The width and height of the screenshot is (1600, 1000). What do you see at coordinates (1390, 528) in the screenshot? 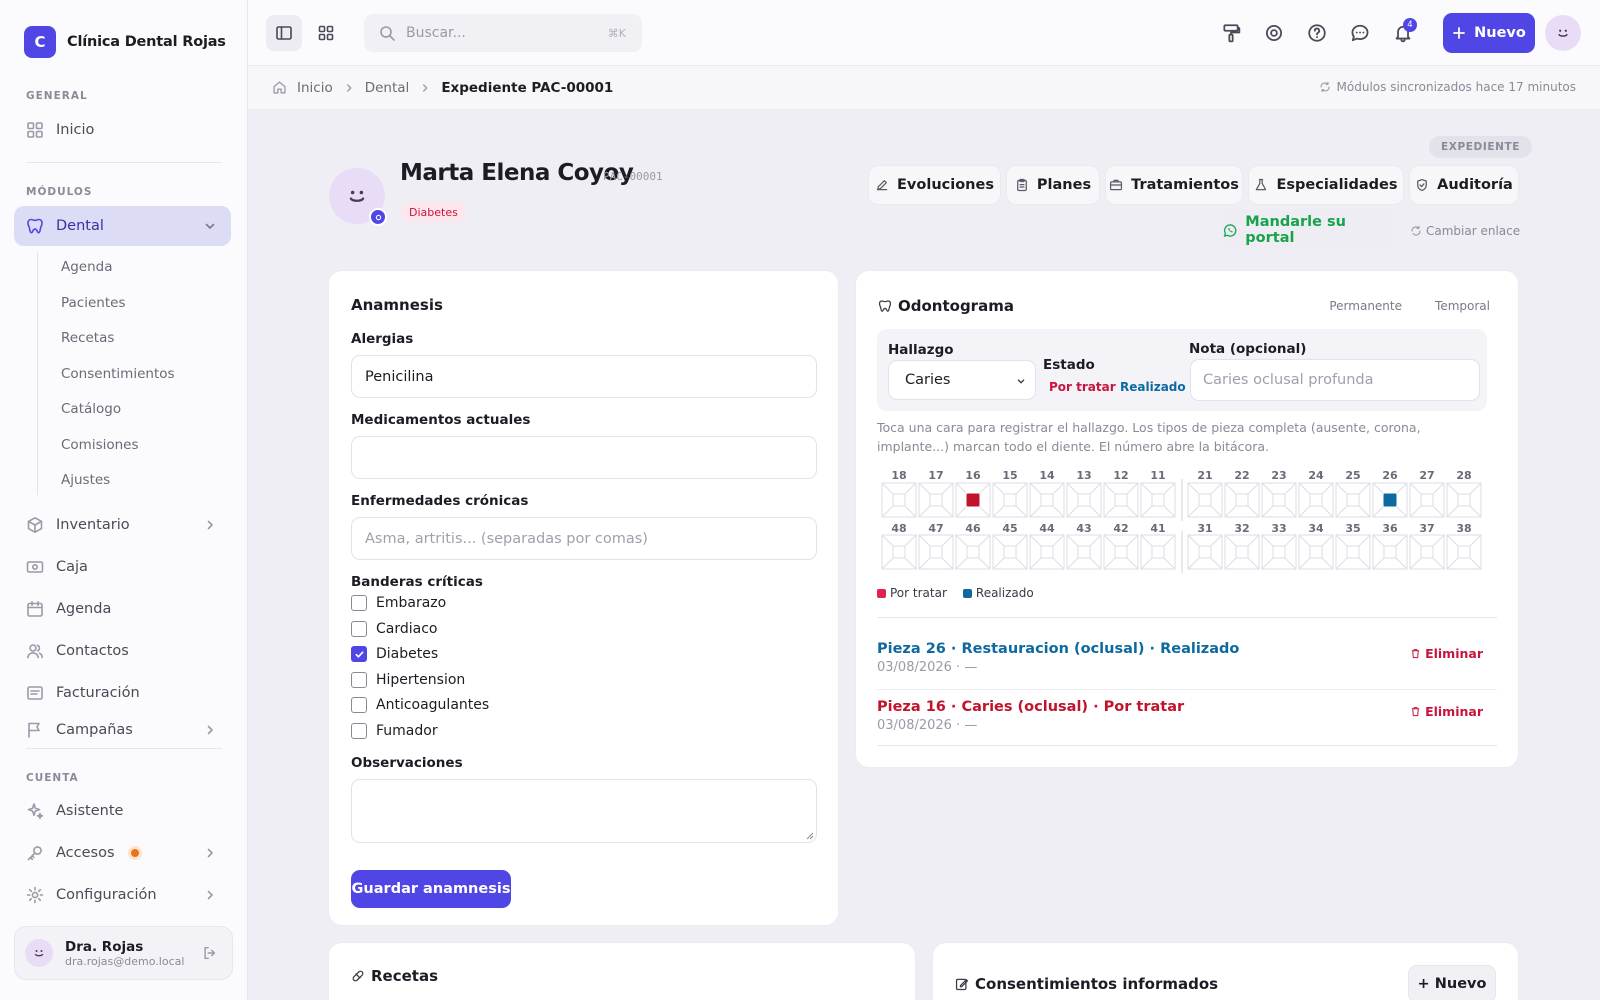
I see `tooth-number: 36` at bounding box center [1390, 528].